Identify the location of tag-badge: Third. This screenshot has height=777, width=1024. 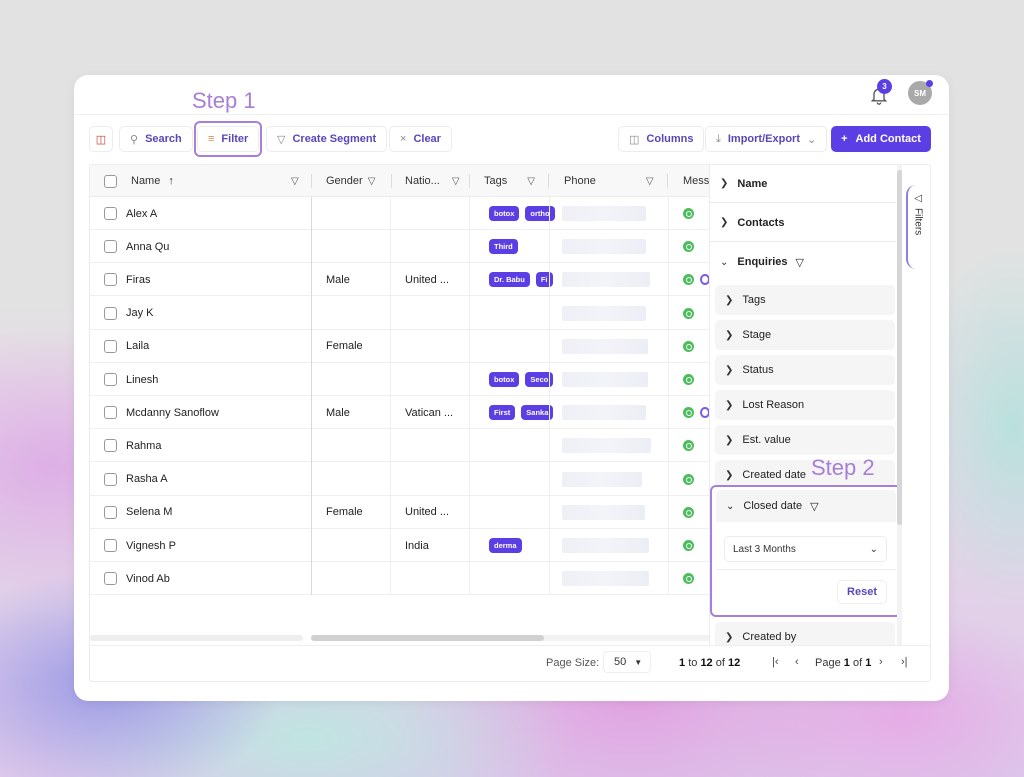
(503, 247).